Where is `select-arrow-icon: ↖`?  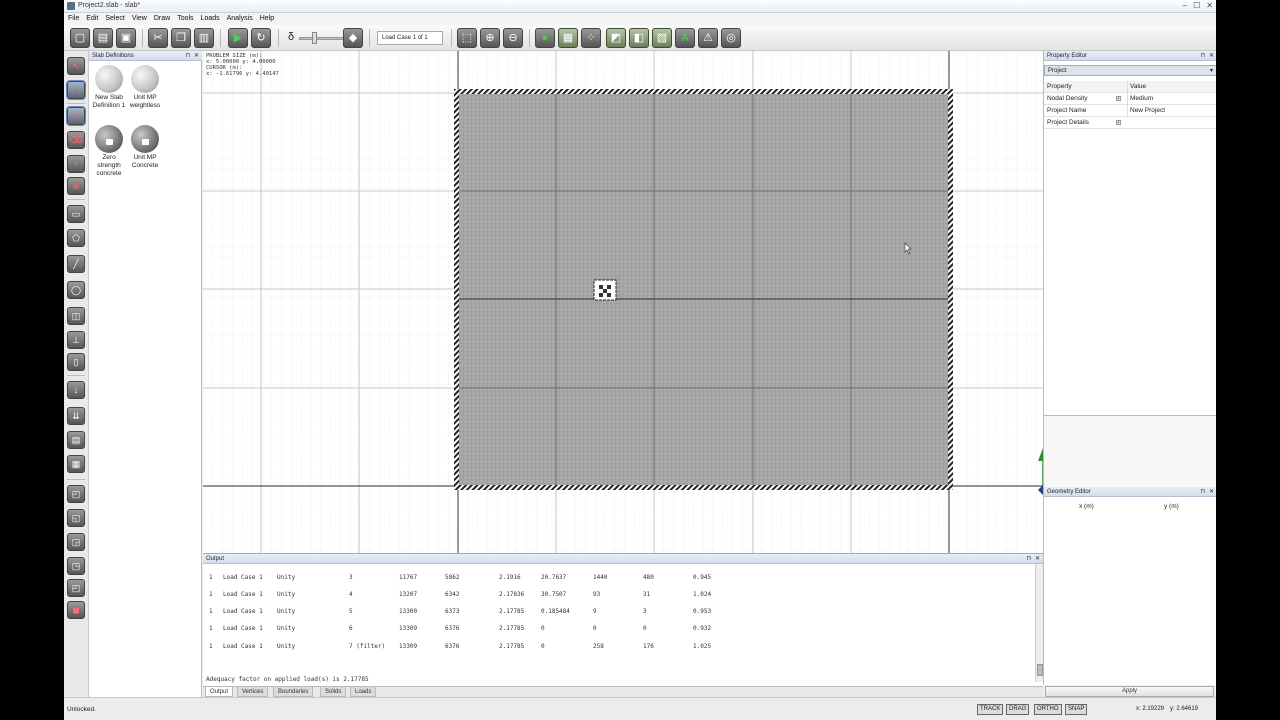 select-arrow-icon: ↖ is located at coordinates (76, 66).